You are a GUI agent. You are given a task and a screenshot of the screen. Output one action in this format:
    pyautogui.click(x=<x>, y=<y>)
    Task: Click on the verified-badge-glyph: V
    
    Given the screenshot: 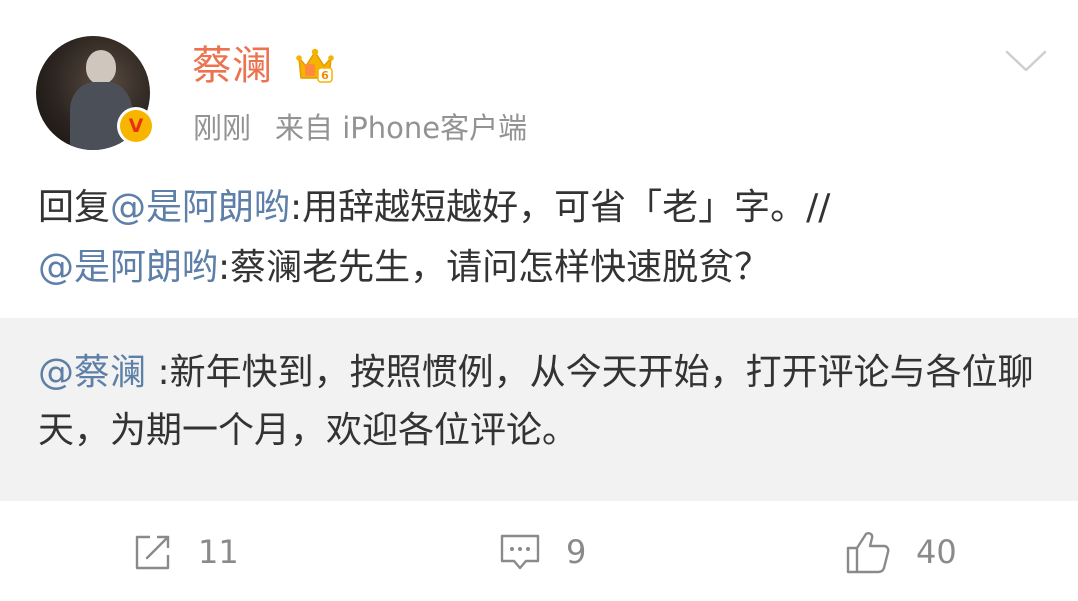 What is the action you would take?
    pyautogui.click(x=136, y=126)
    